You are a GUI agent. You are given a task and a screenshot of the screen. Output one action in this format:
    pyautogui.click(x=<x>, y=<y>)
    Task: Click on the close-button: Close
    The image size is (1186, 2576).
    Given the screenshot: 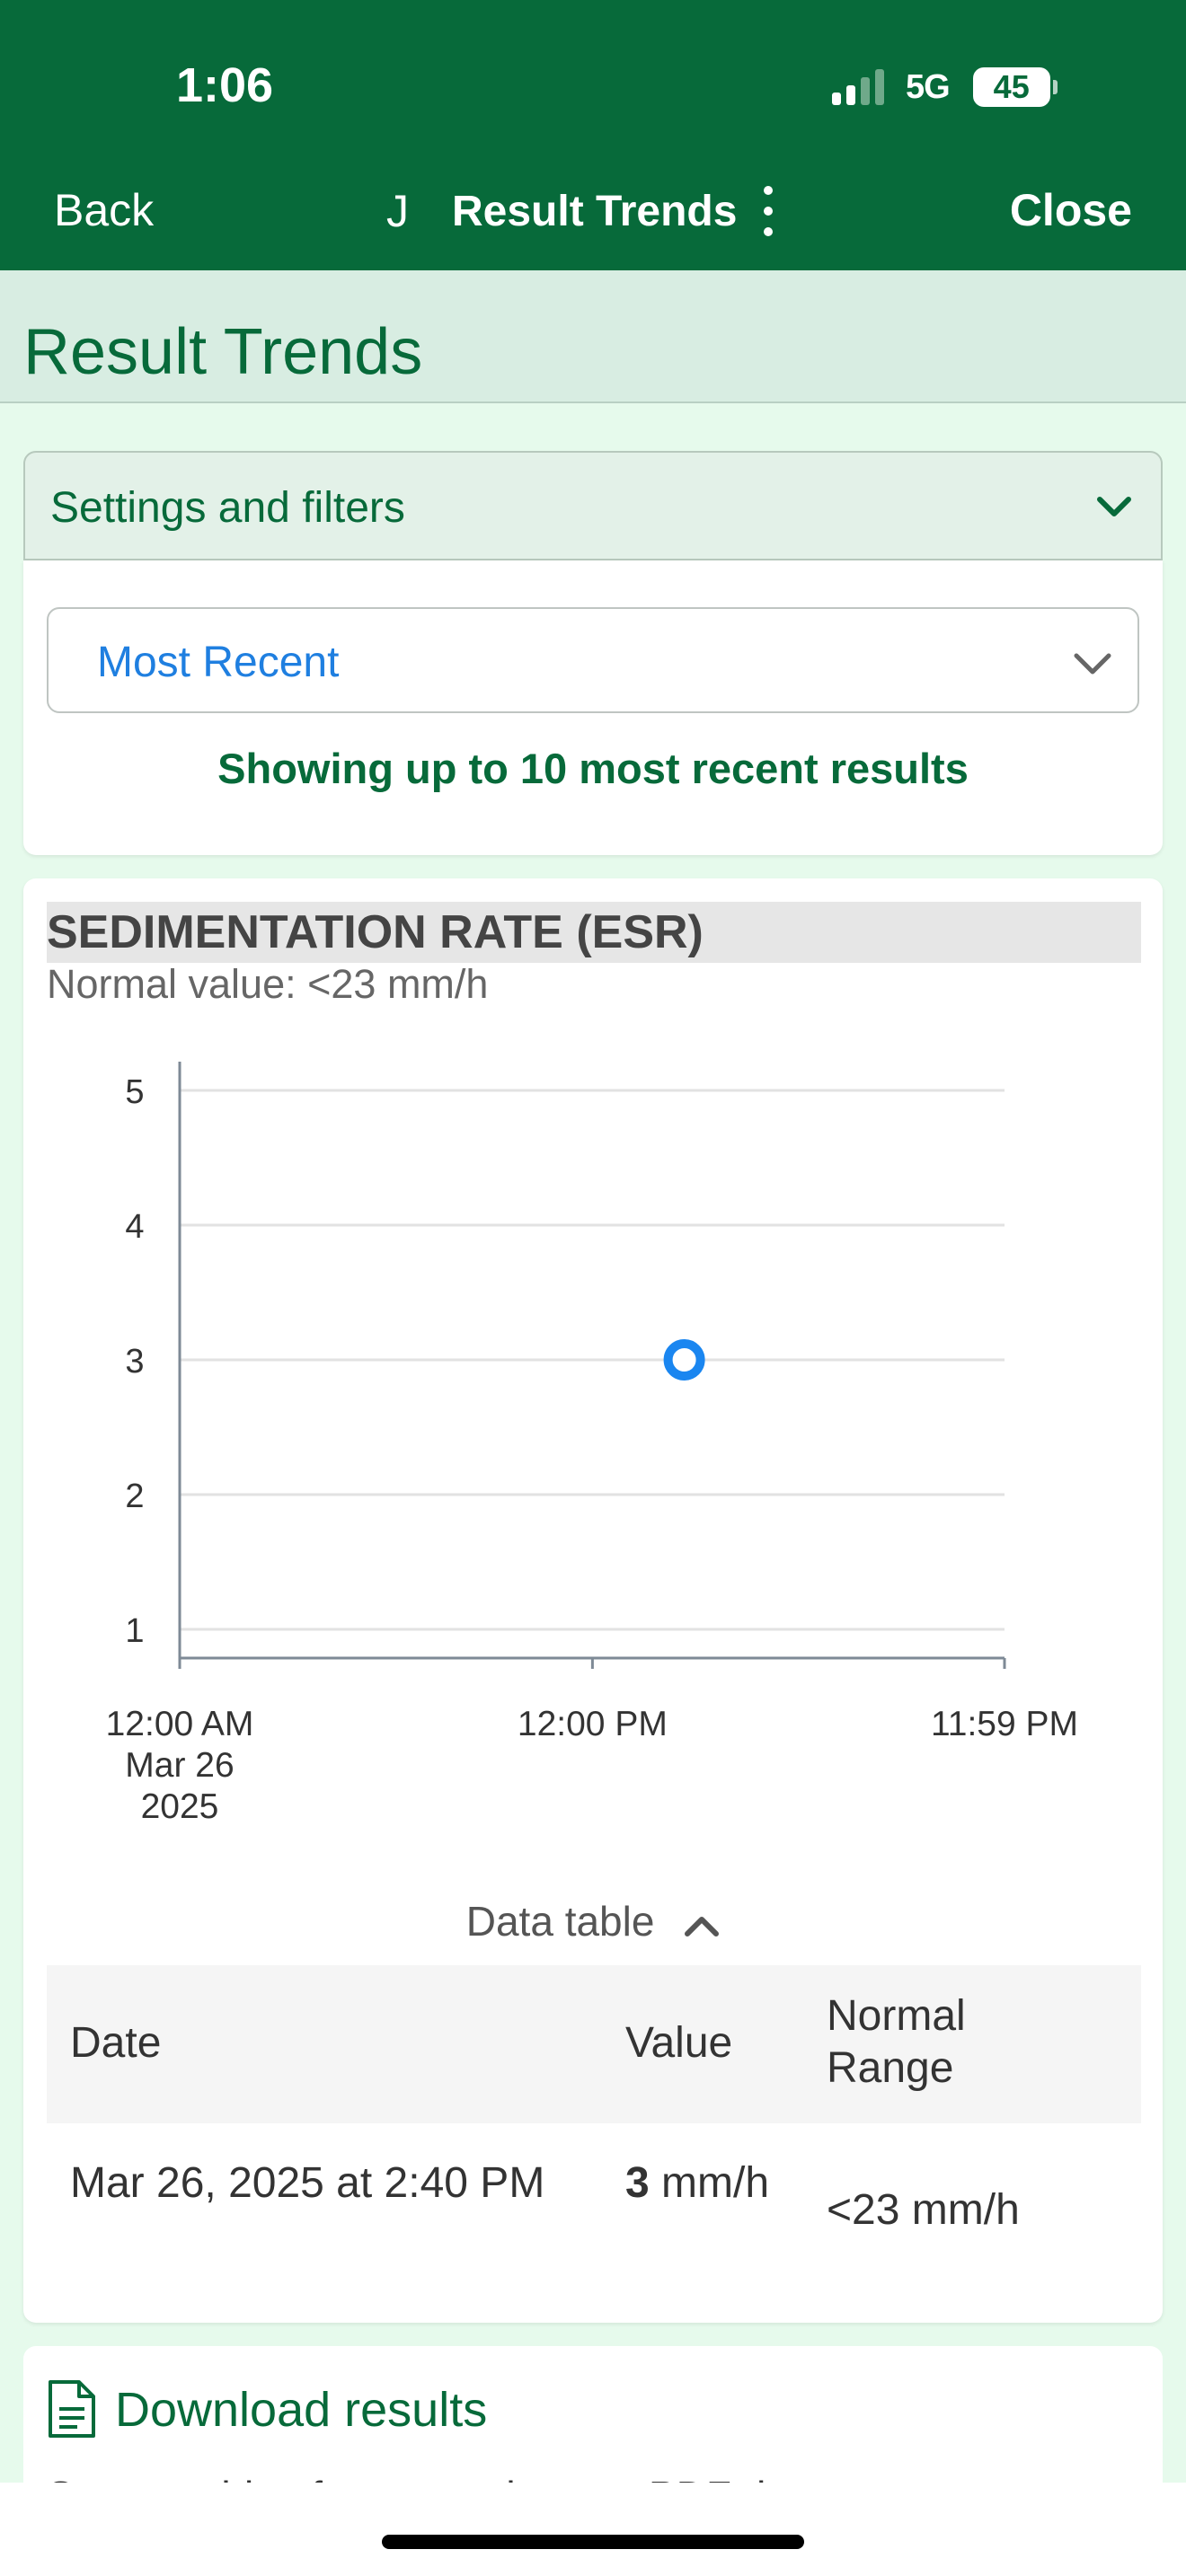 What is the action you would take?
    pyautogui.click(x=1071, y=210)
    